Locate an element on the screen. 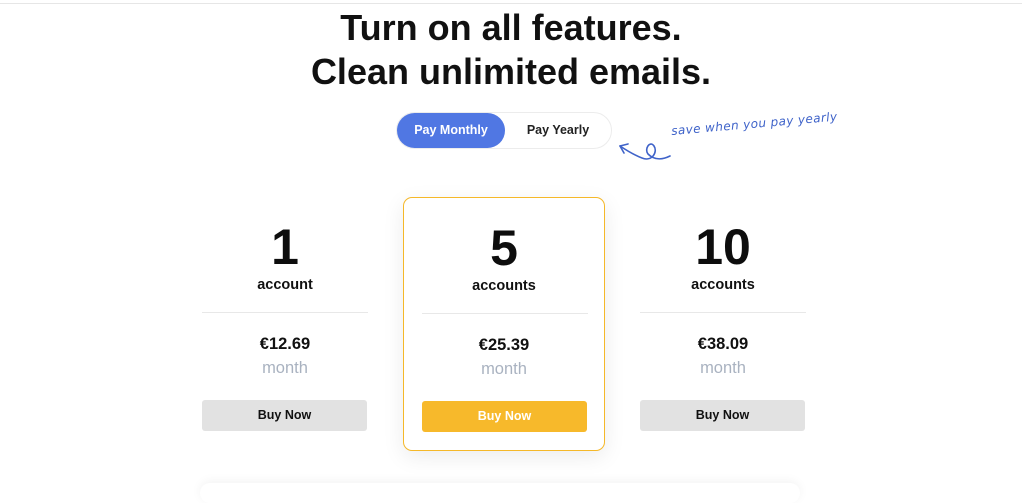 Image resolution: width=1022 pixels, height=503 pixels. plan-unit-label: account is located at coordinates (285, 285).